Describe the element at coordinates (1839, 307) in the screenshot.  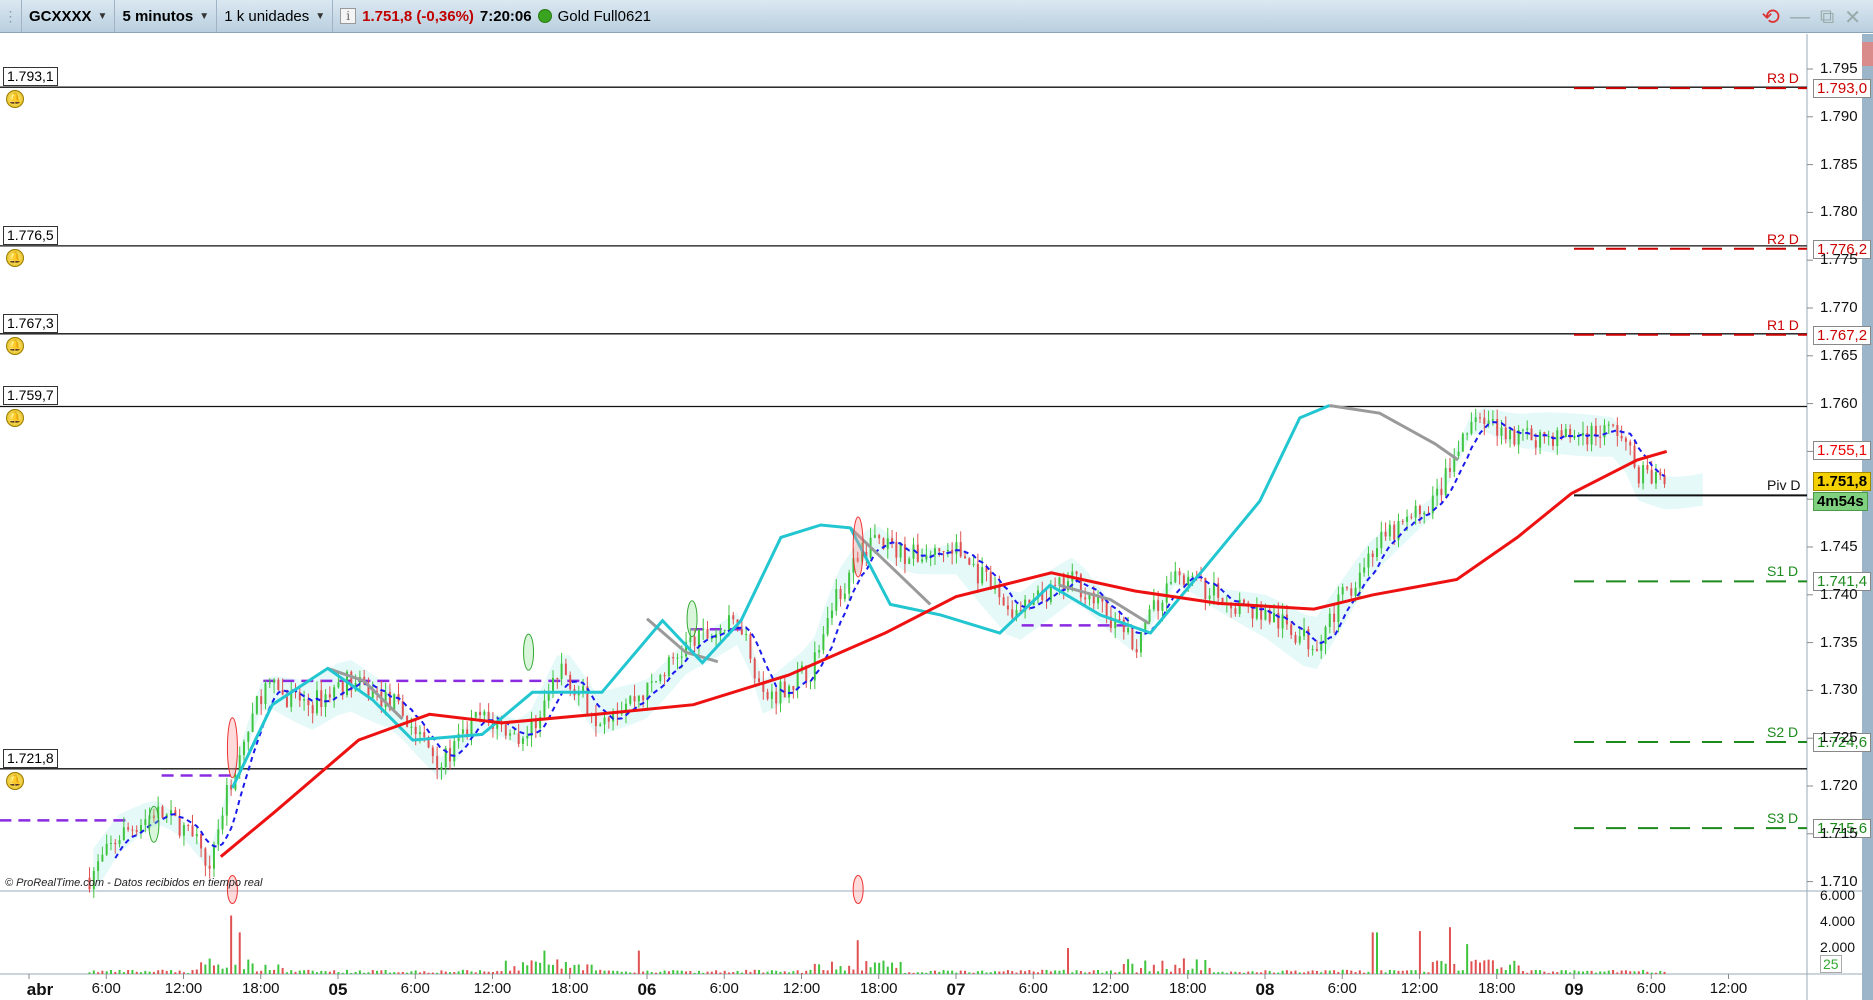
I see `price-axis-label: 1.770` at that location.